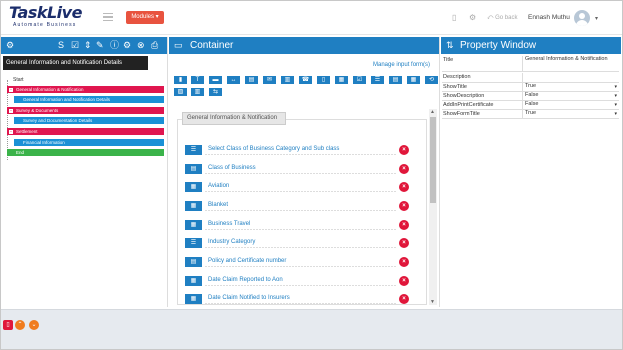  I want to click on property-row-showtitle: ShowTitle True ▾, so click(530, 87).